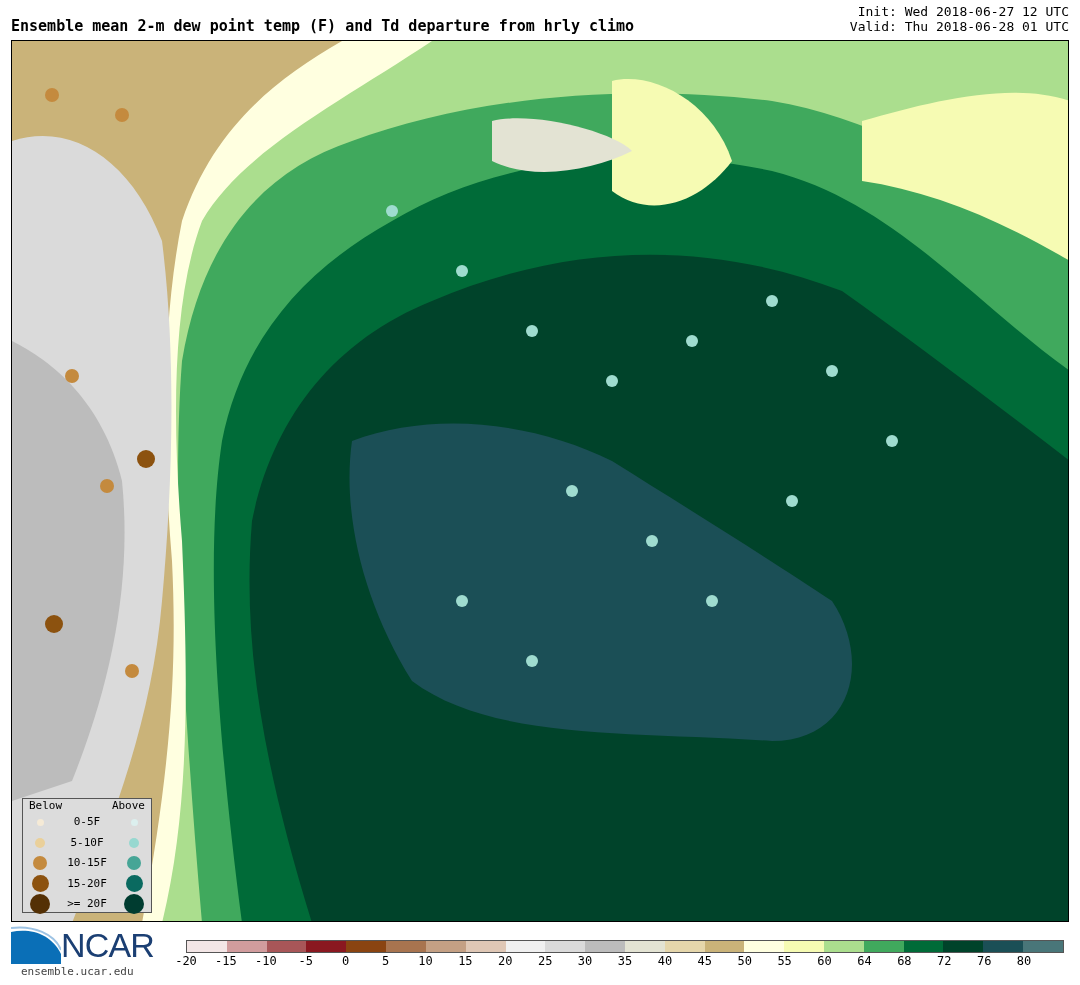 This screenshot has height=985, width=1080. Describe the element at coordinates (91, 945) in the screenshot. I see `logo: NCAR` at that location.